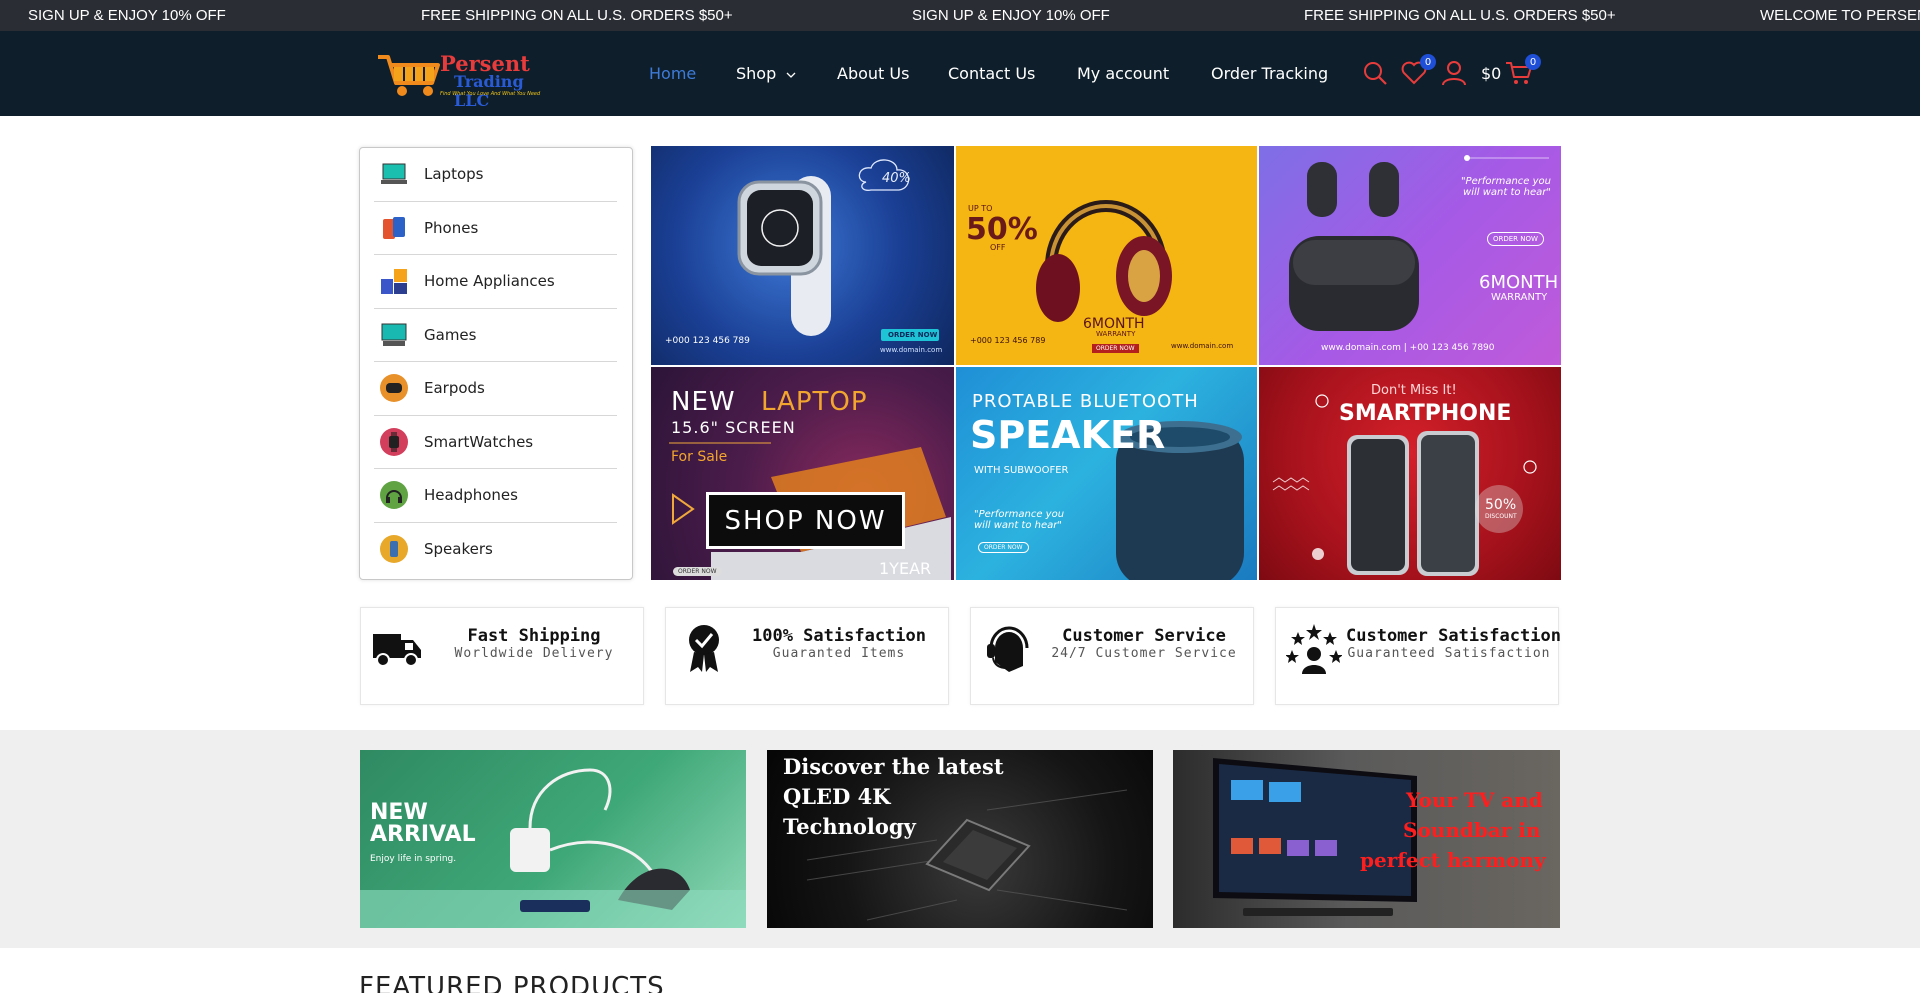 The height and width of the screenshot is (993, 1920). I want to click on stars-user-icon, so click(1314, 649).